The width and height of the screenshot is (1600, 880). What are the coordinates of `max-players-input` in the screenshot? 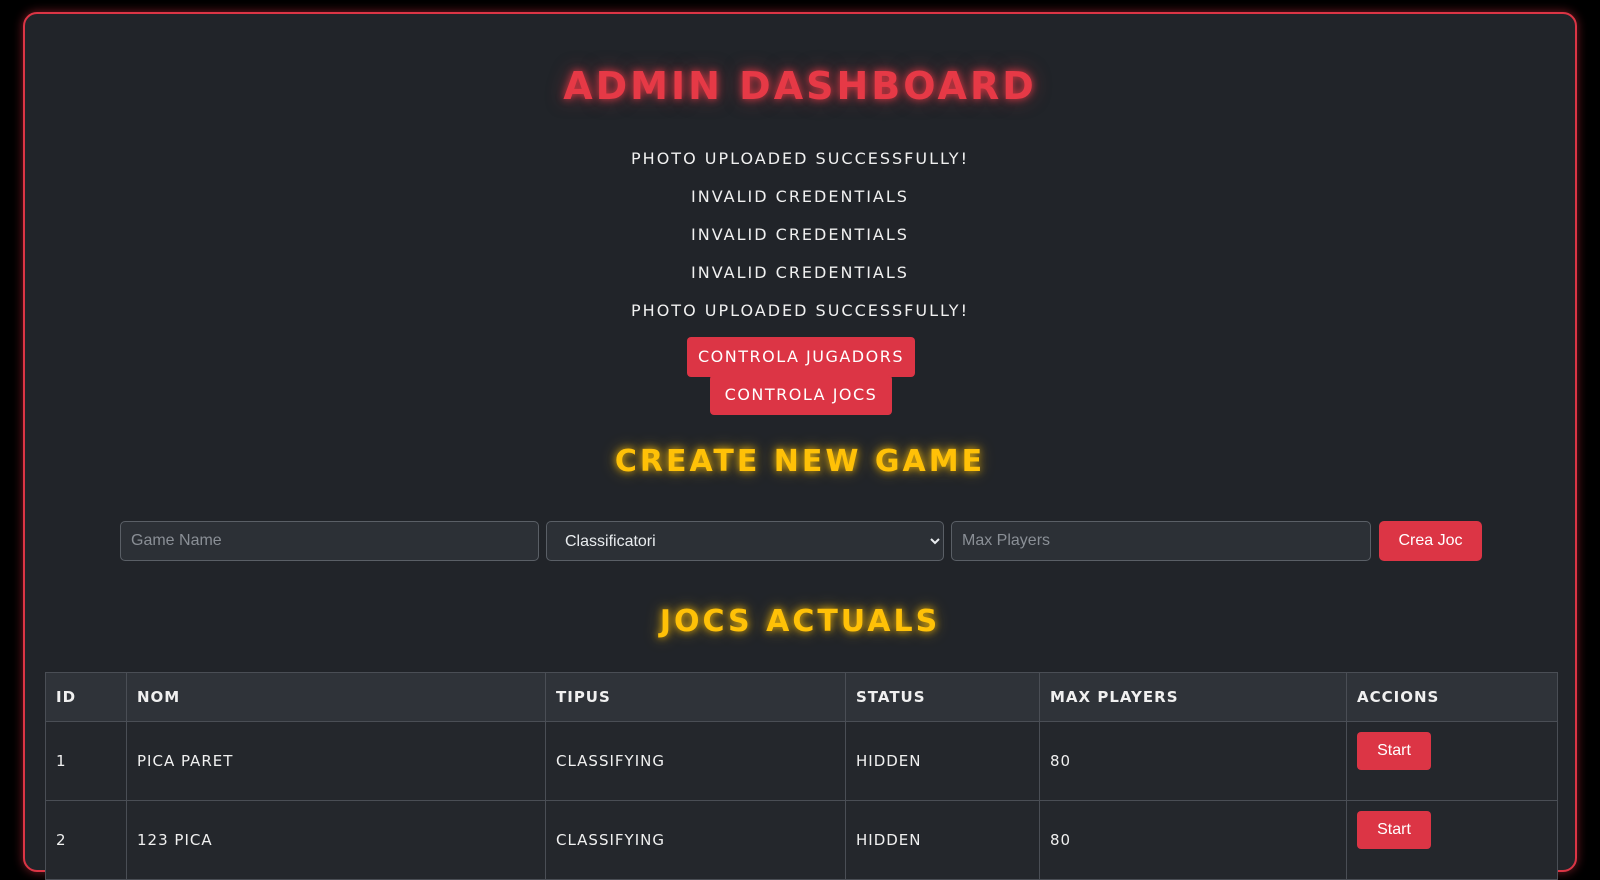 It's located at (1161, 541).